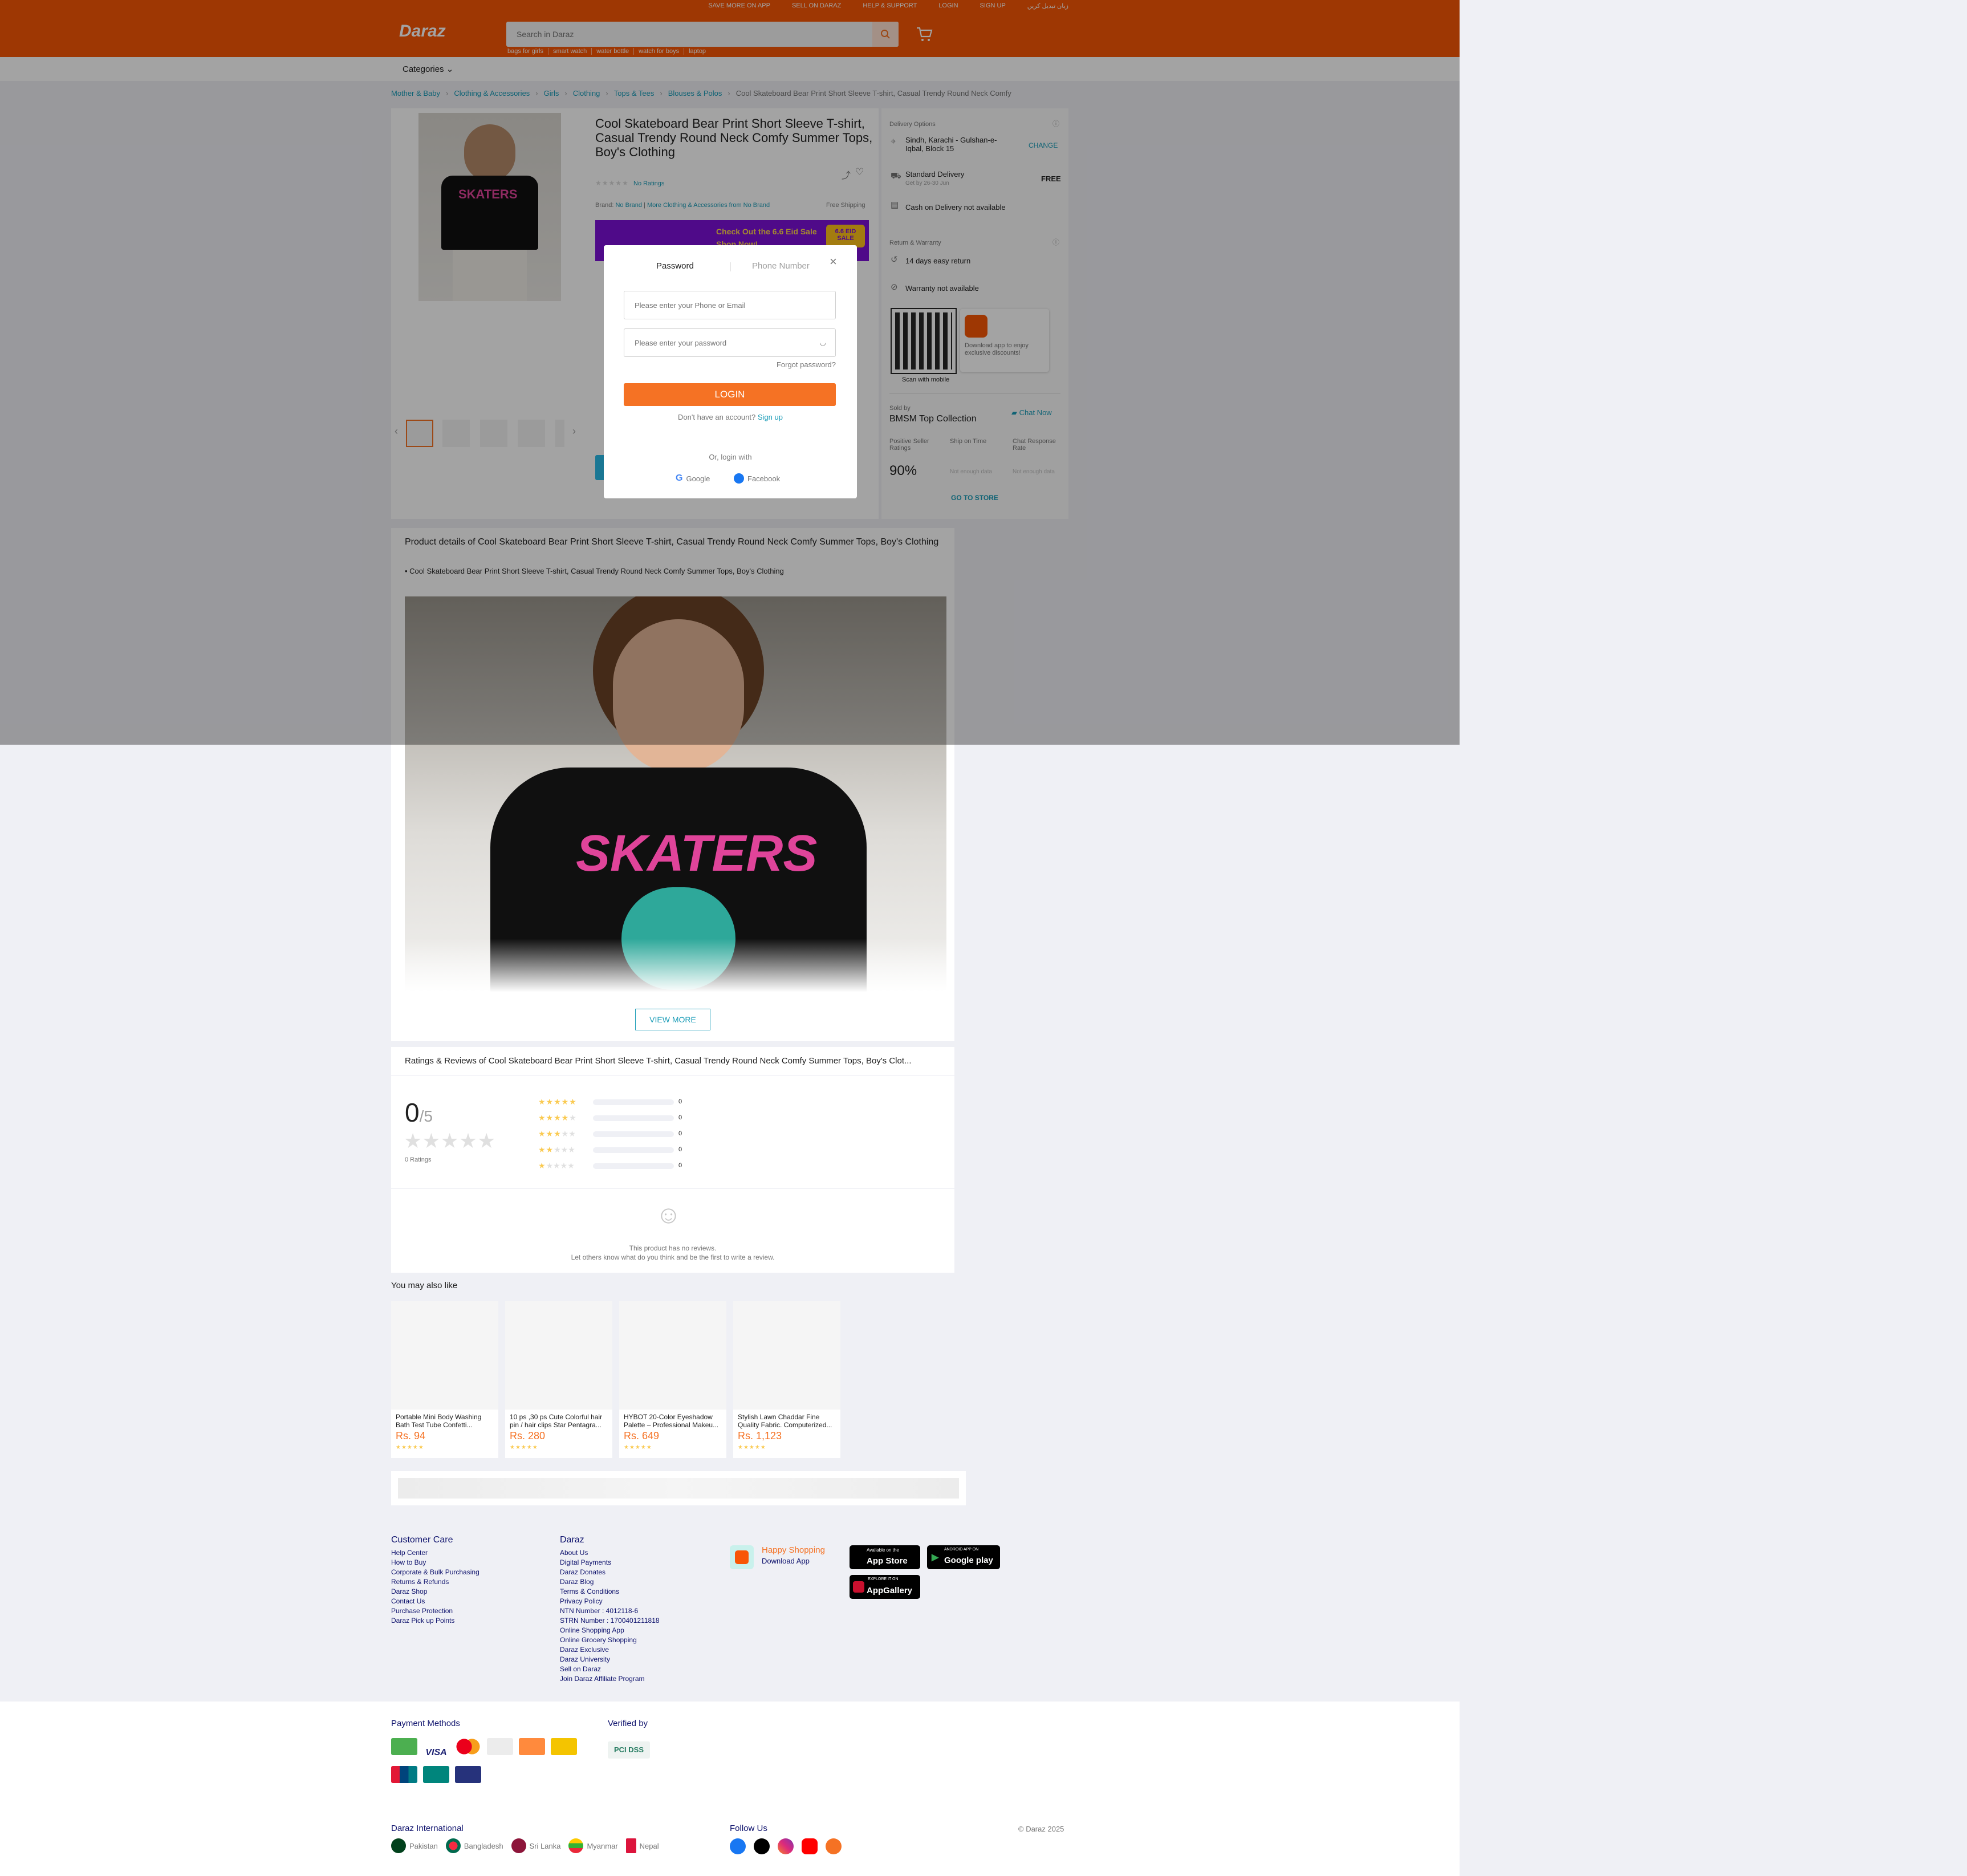 The height and width of the screenshot is (1876, 1967). I want to click on daraz-app-icon, so click(742, 1557).